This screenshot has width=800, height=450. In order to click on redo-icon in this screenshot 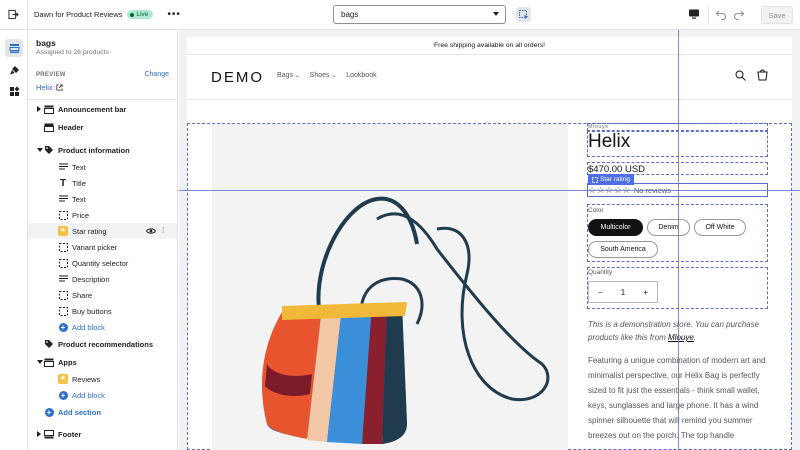, I will do `click(739, 15)`.